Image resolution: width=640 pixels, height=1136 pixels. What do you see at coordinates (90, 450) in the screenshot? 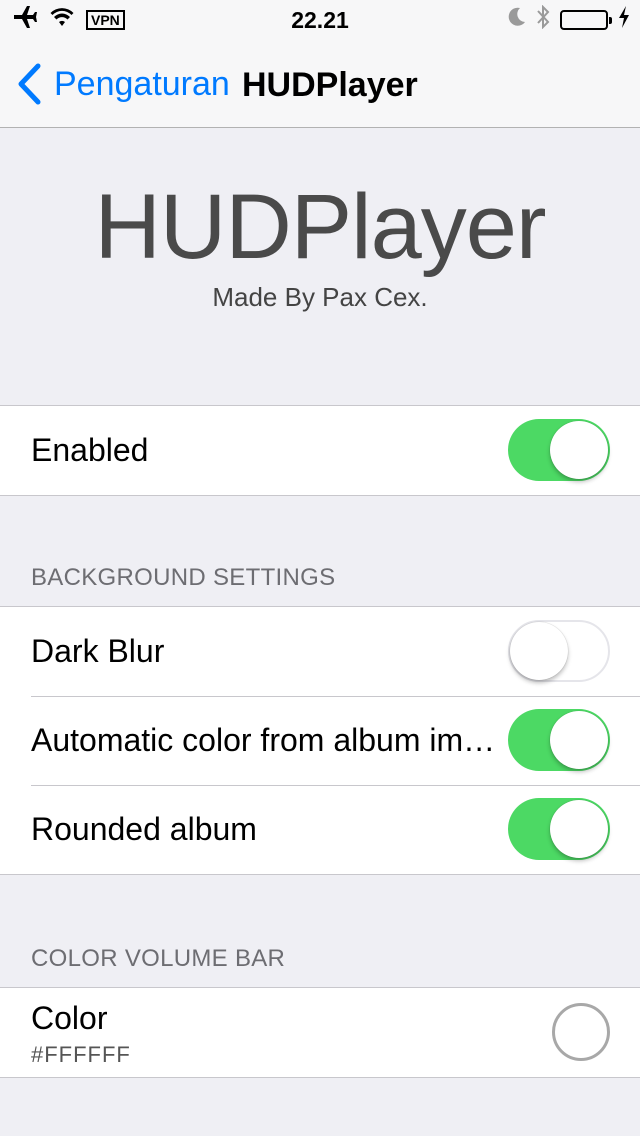
I see `enabled-label: Enabled` at bounding box center [90, 450].